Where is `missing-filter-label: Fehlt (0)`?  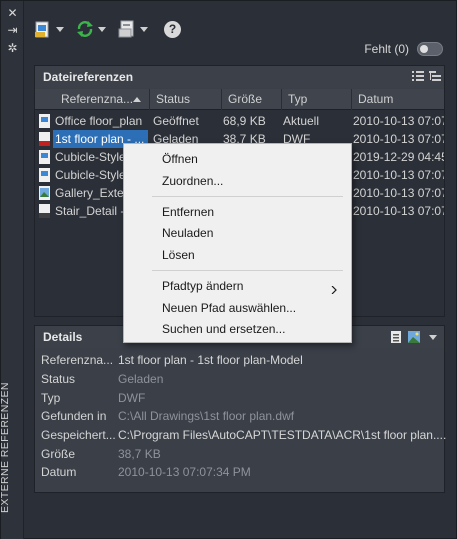
missing-filter-label: Fehlt (0) is located at coordinates (386, 49).